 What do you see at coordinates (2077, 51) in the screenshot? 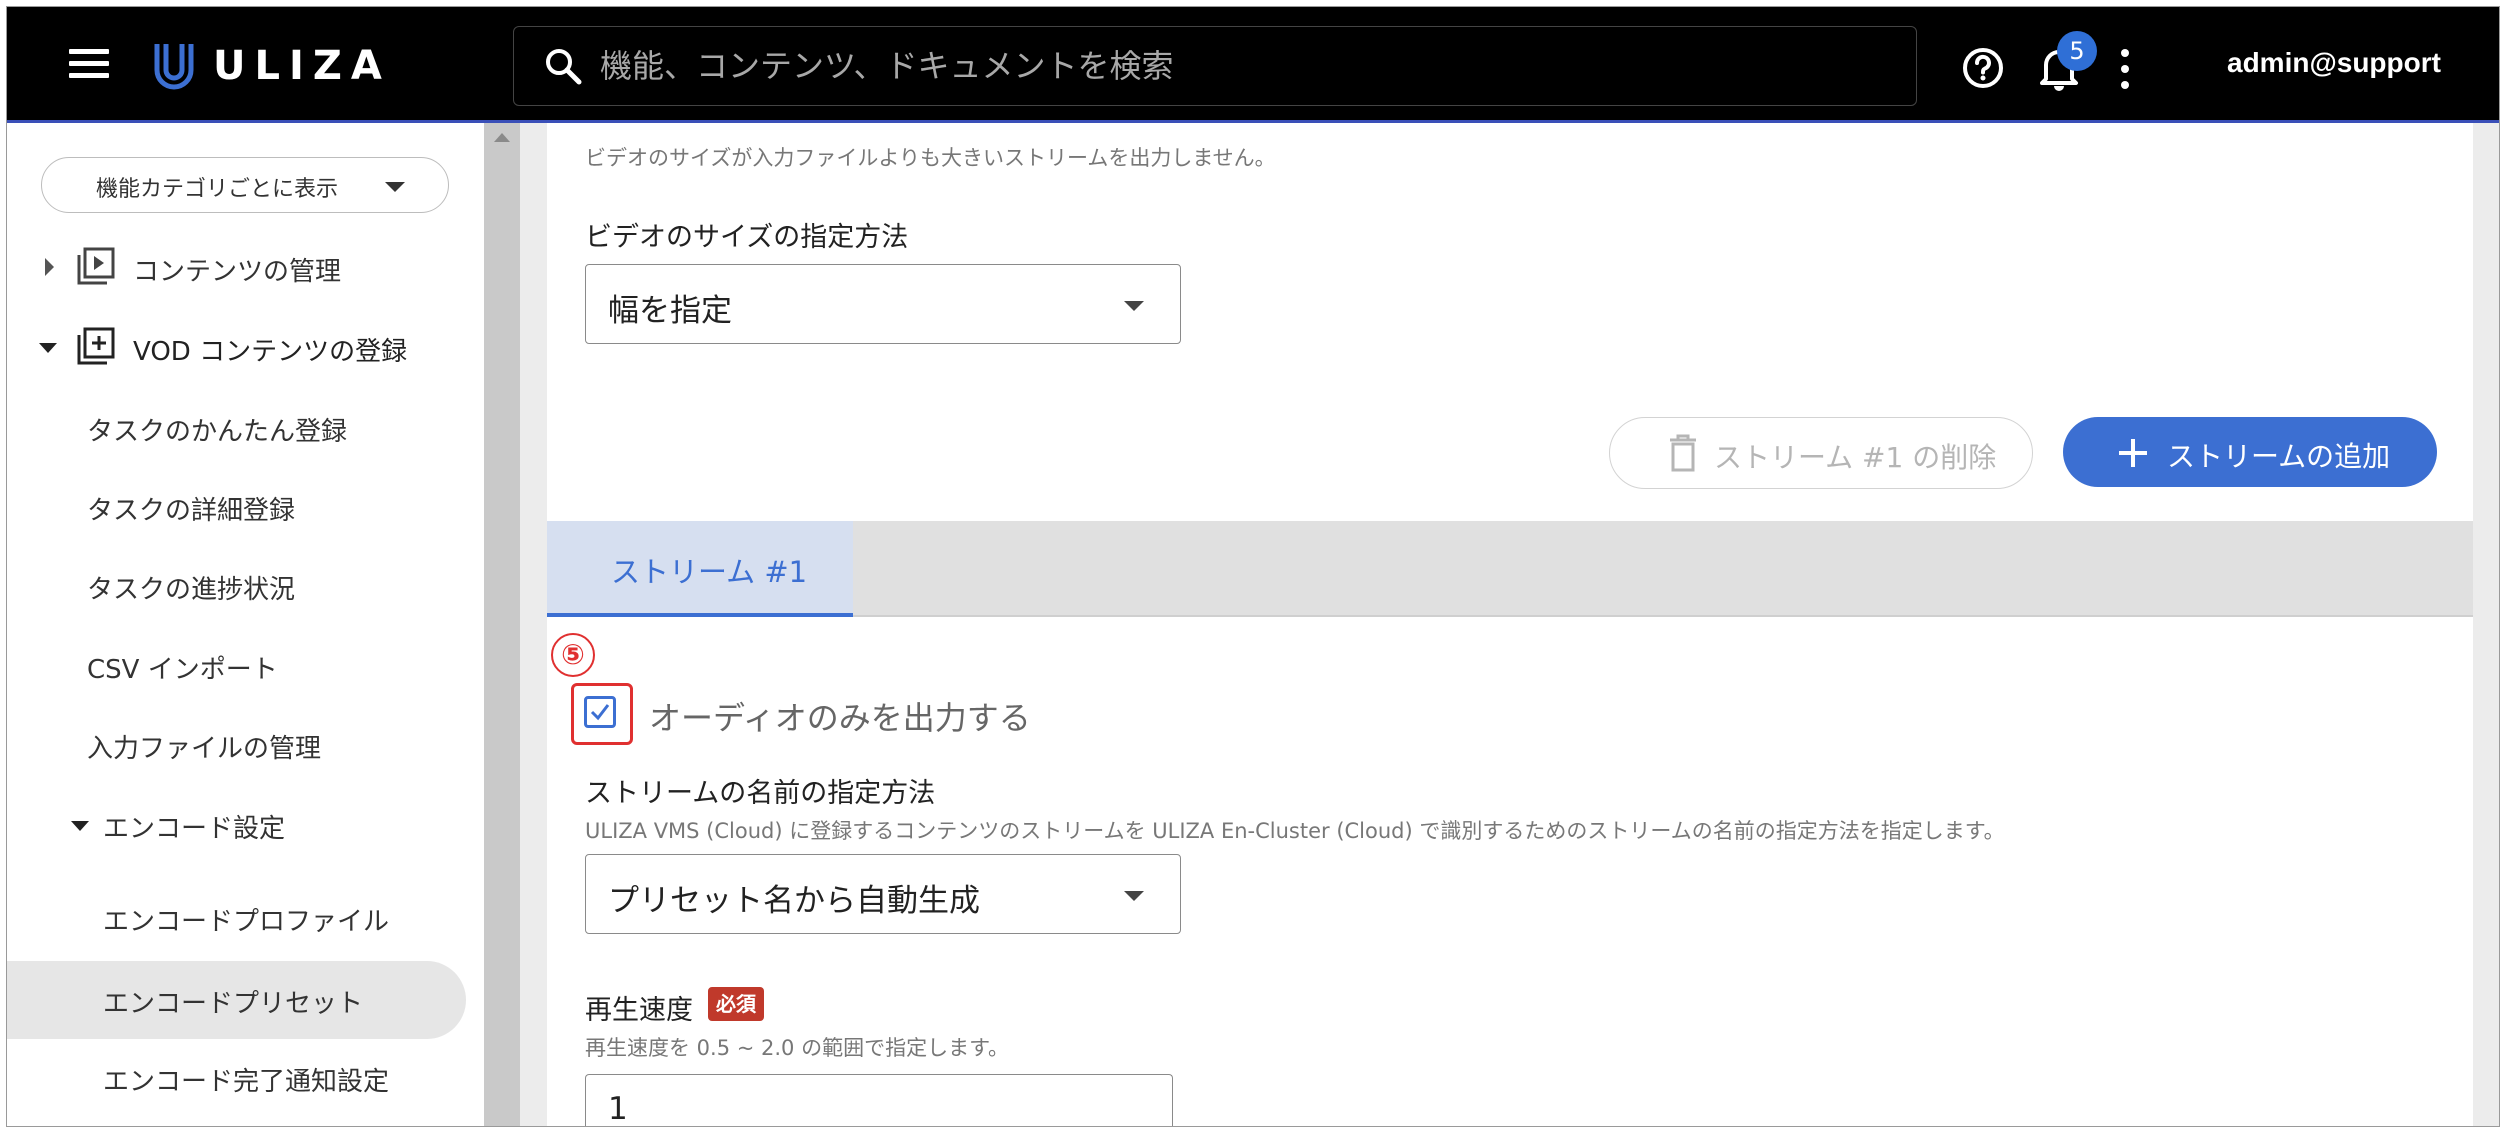
I see `notification-badge: 5` at bounding box center [2077, 51].